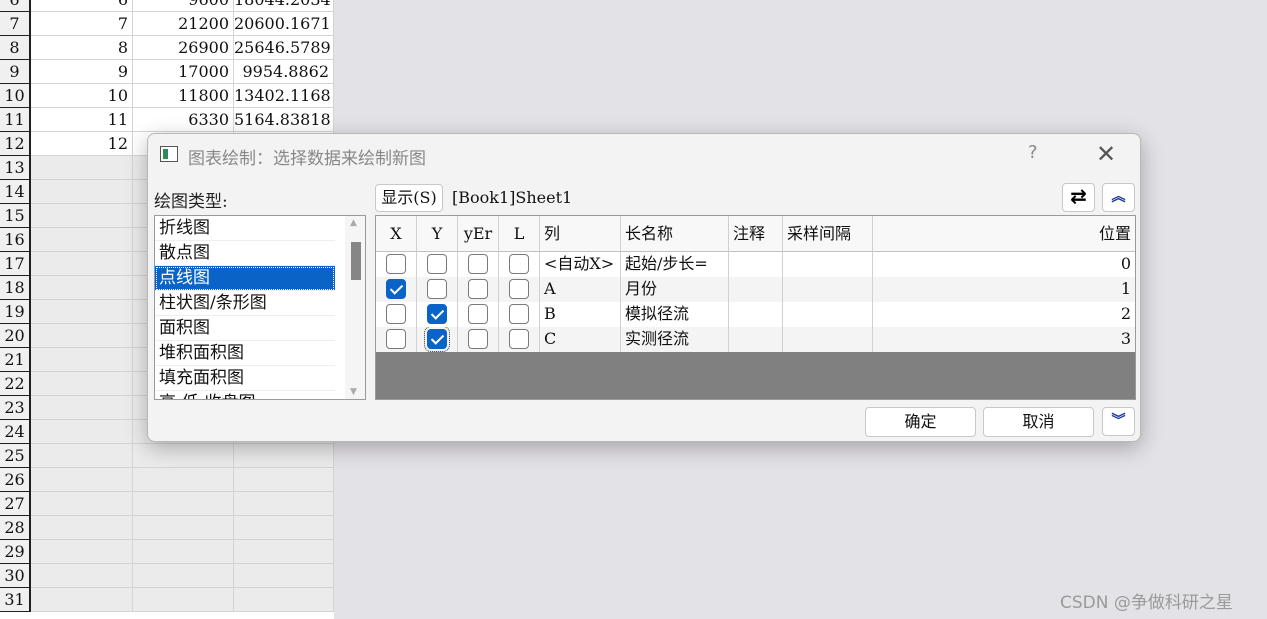 This screenshot has width=1267, height=619. What do you see at coordinates (580, 339) in the screenshot?
I see `column-name-cell: C` at bounding box center [580, 339].